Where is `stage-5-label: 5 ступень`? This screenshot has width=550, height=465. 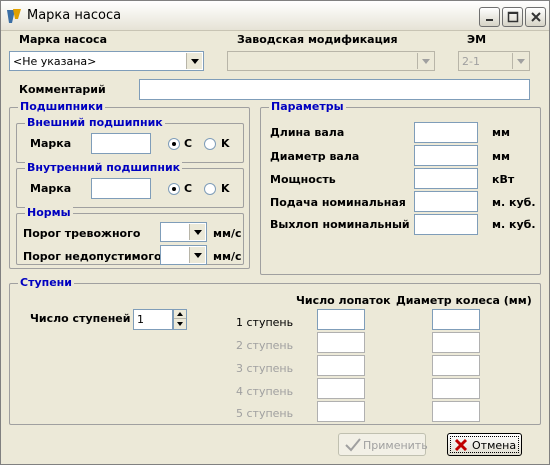 stage-5-label: 5 ступень is located at coordinates (265, 413).